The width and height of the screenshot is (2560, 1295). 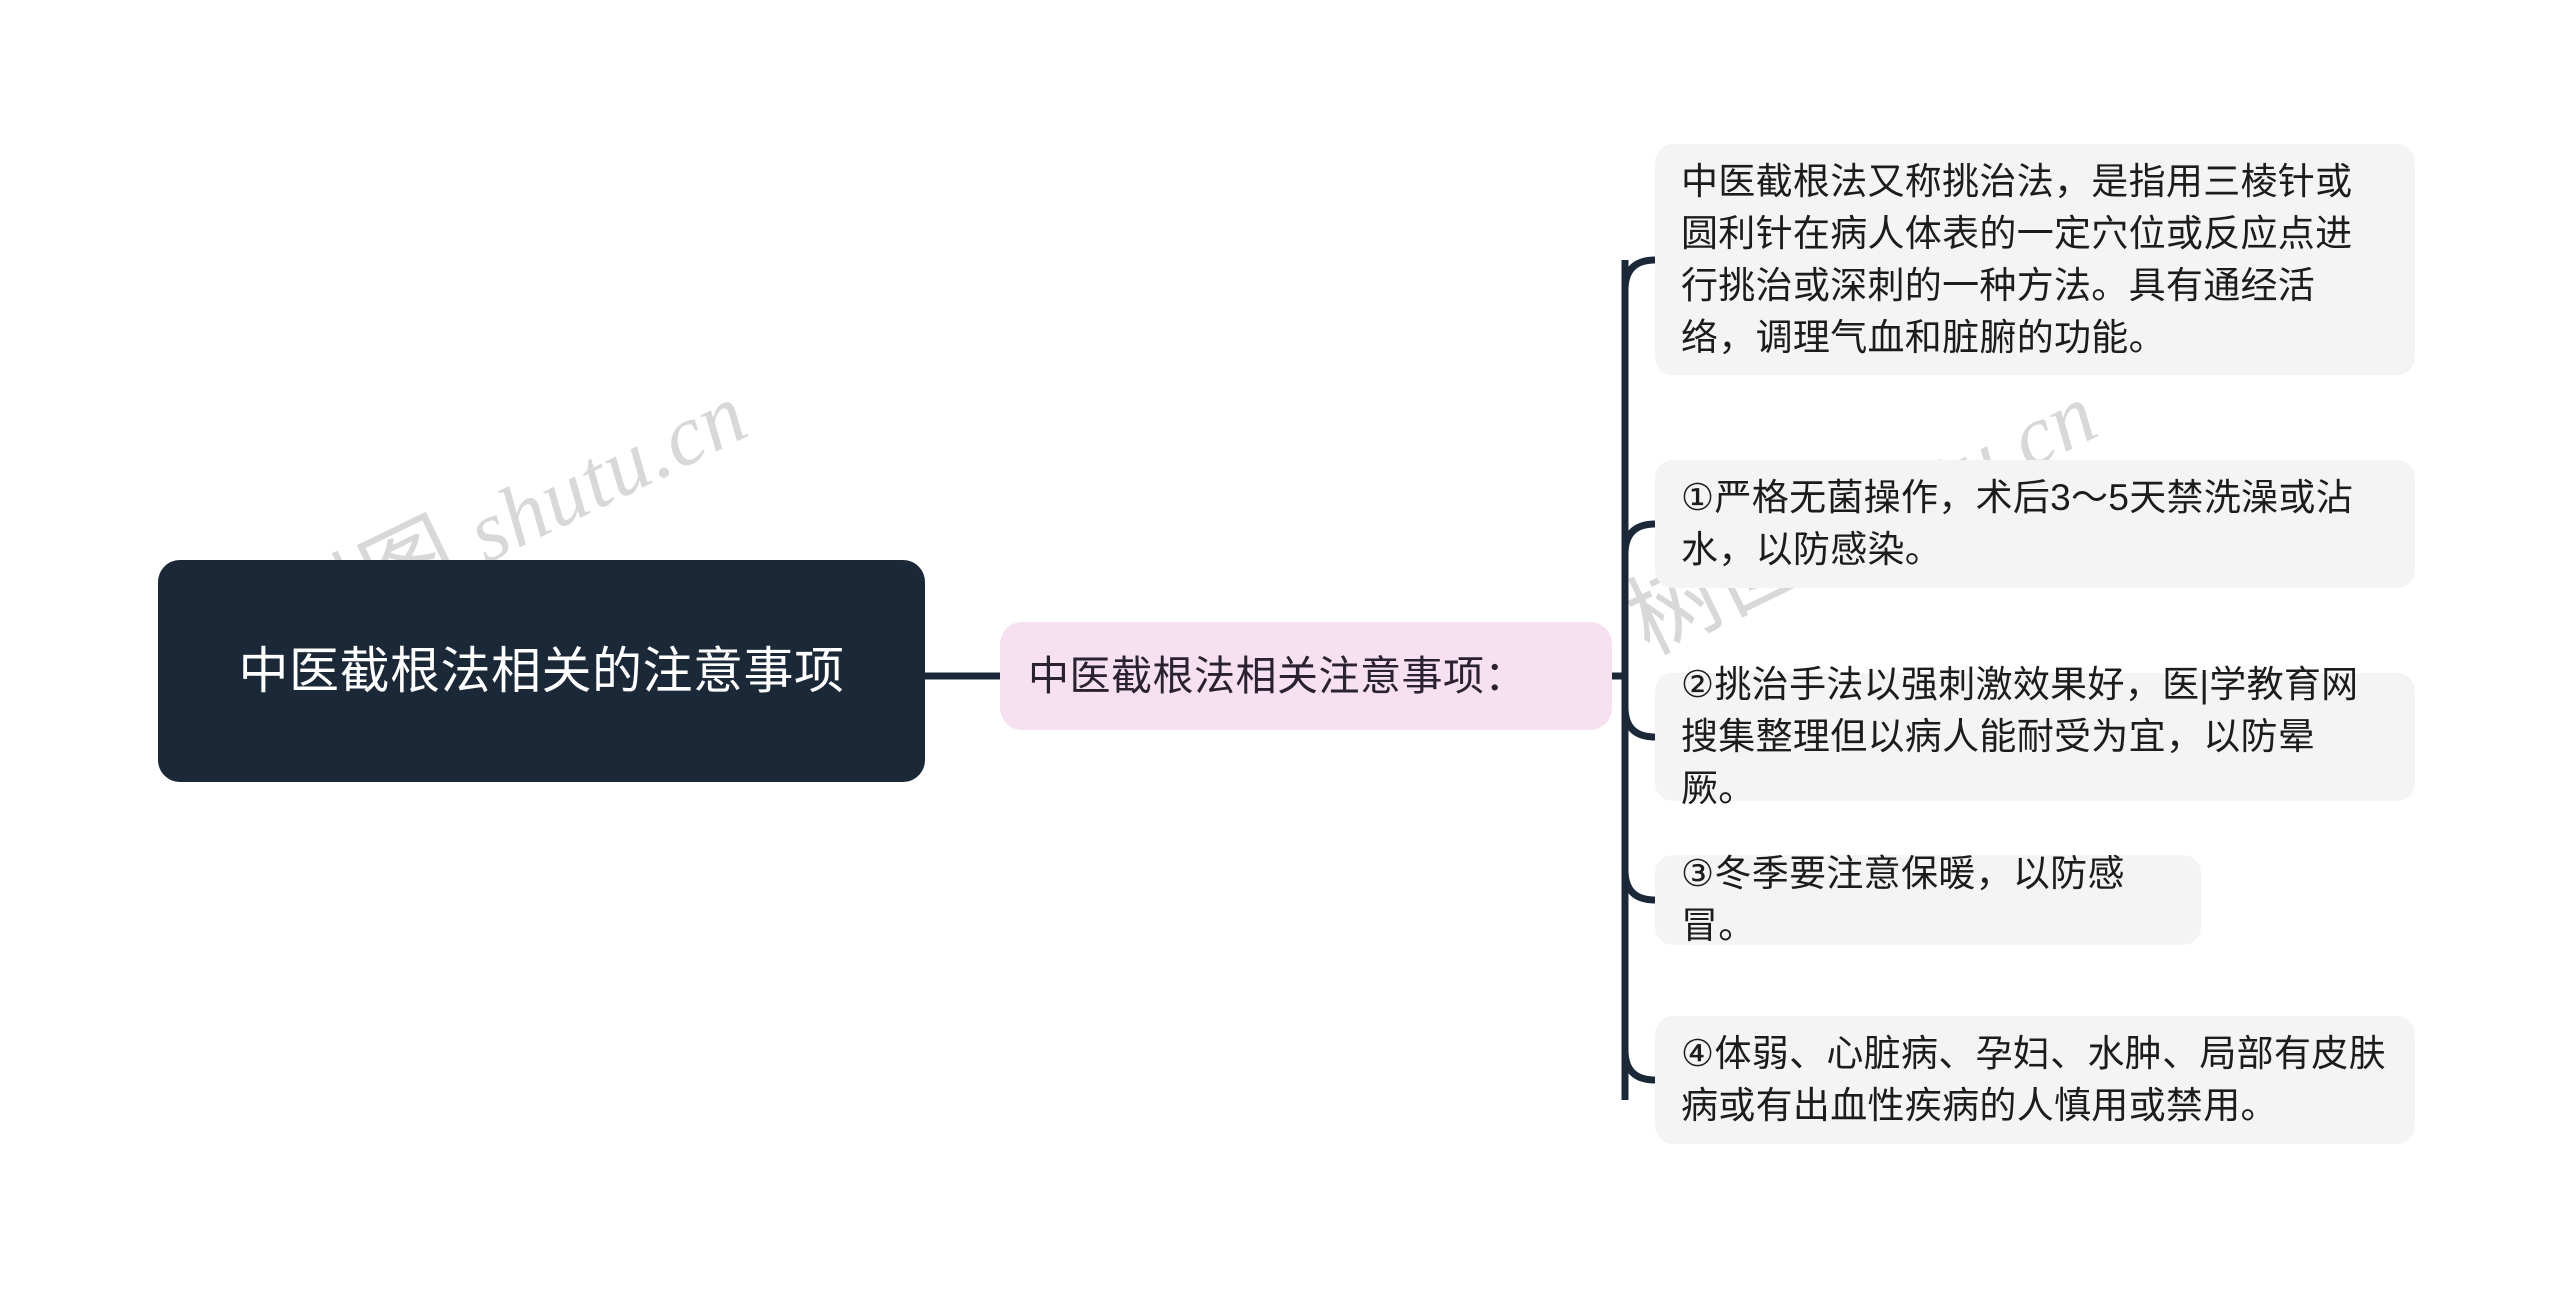 I want to click on leaf-node-item-1: ①严格无菌操作，术后3～5天禁洗澡或沾水，以防感染。, so click(x=2035, y=524).